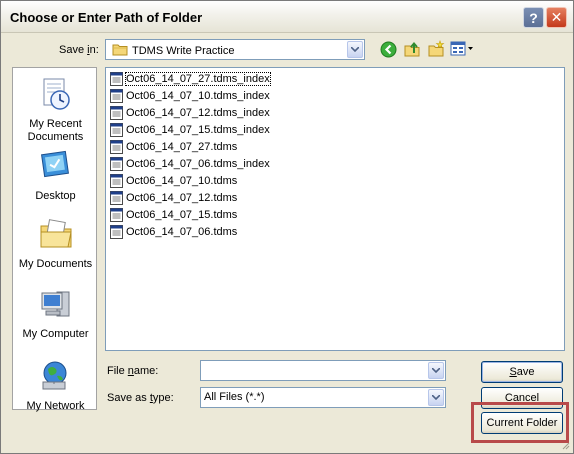 The width and height of the screenshot is (574, 454). What do you see at coordinates (198, 164) in the screenshot?
I see `file-name: Oct06_14_07_06.tdms_index` at bounding box center [198, 164].